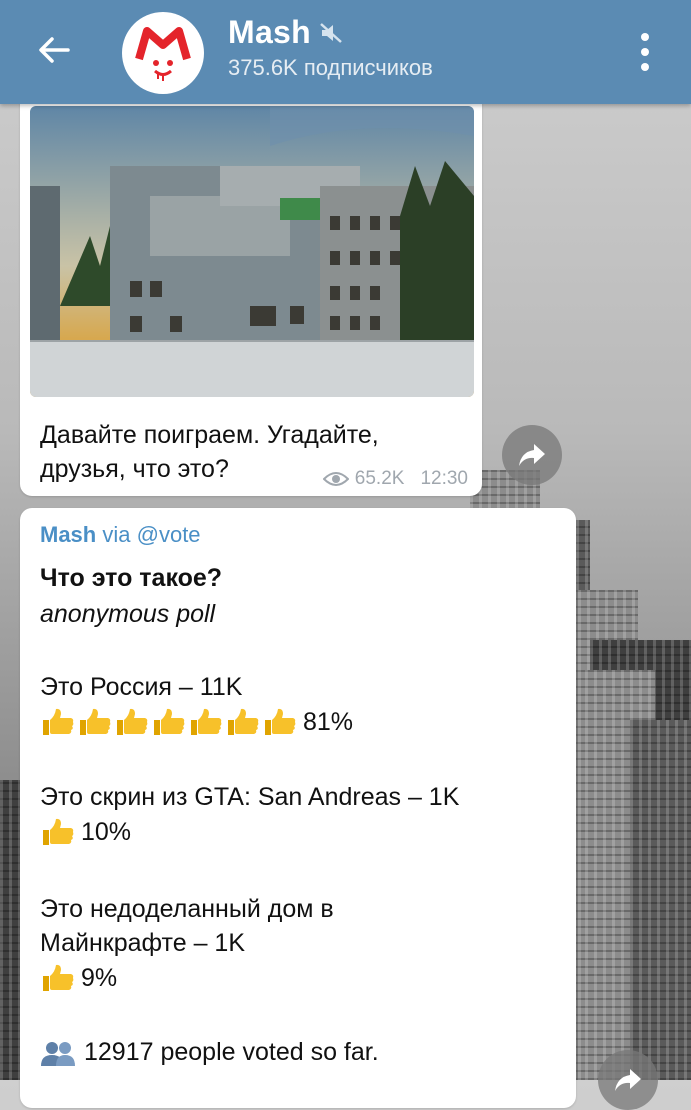 The height and width of the screenshot is (1110, 691). What do you see at coordinates (300, 814) in the screenshot?
I see `poll-option: Это скрин из GTA: San Andreas – 1K 10%` at bounding box center [300, 814].